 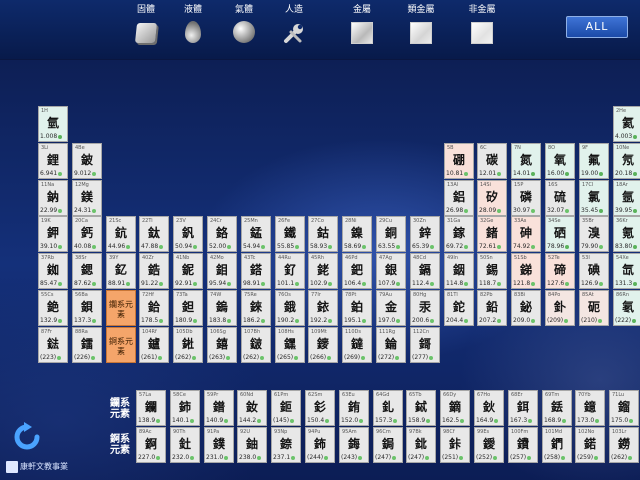 What do you see at coordinates (323, 345) in the screenshot?
I see `element-cell-mt: 109Mt 䥑 (266)` at bounding box center [323, 345].